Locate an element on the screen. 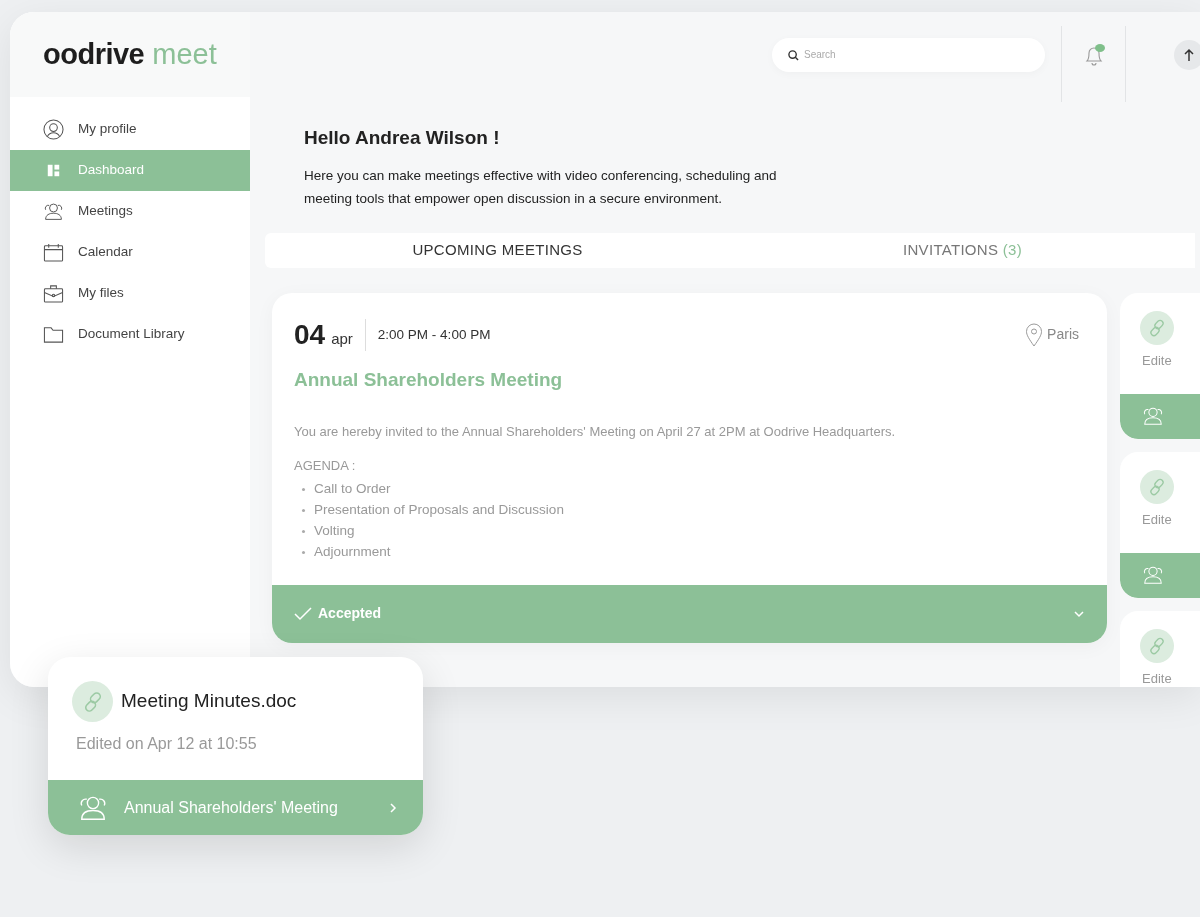  agenda-item: Volting is located at coordinates (334, 530).